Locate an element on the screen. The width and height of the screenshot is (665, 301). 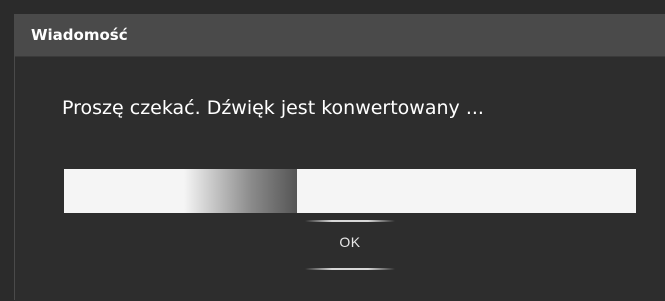
ok-button: OK is located at coordinates (350, 245).